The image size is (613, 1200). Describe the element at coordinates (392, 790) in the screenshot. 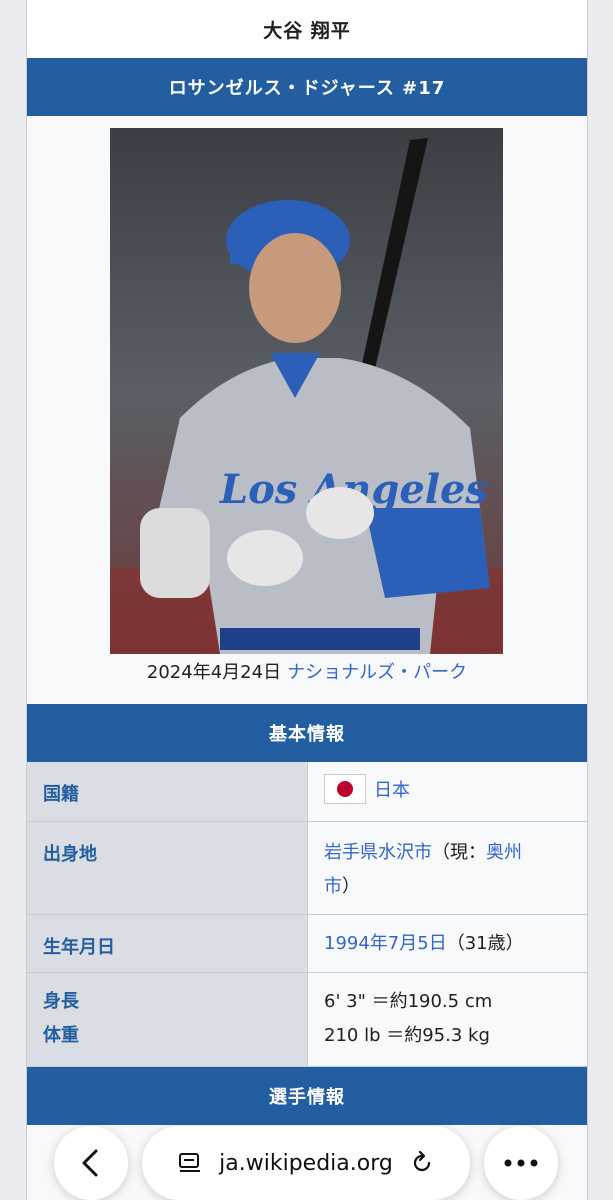

I see `nationality-link: 日本` at that location.